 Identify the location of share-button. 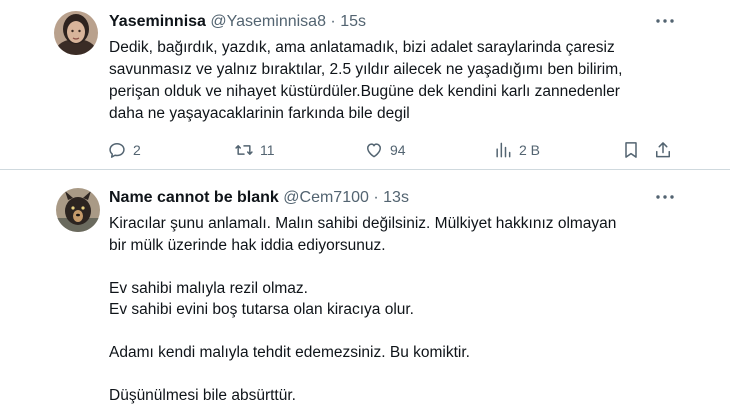
(663, 150).